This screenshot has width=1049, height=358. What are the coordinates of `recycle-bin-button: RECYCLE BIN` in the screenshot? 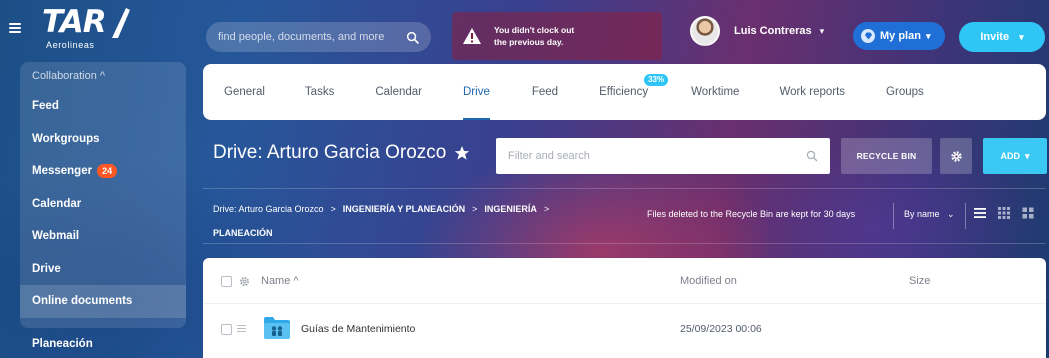 It's located at (886, 156).